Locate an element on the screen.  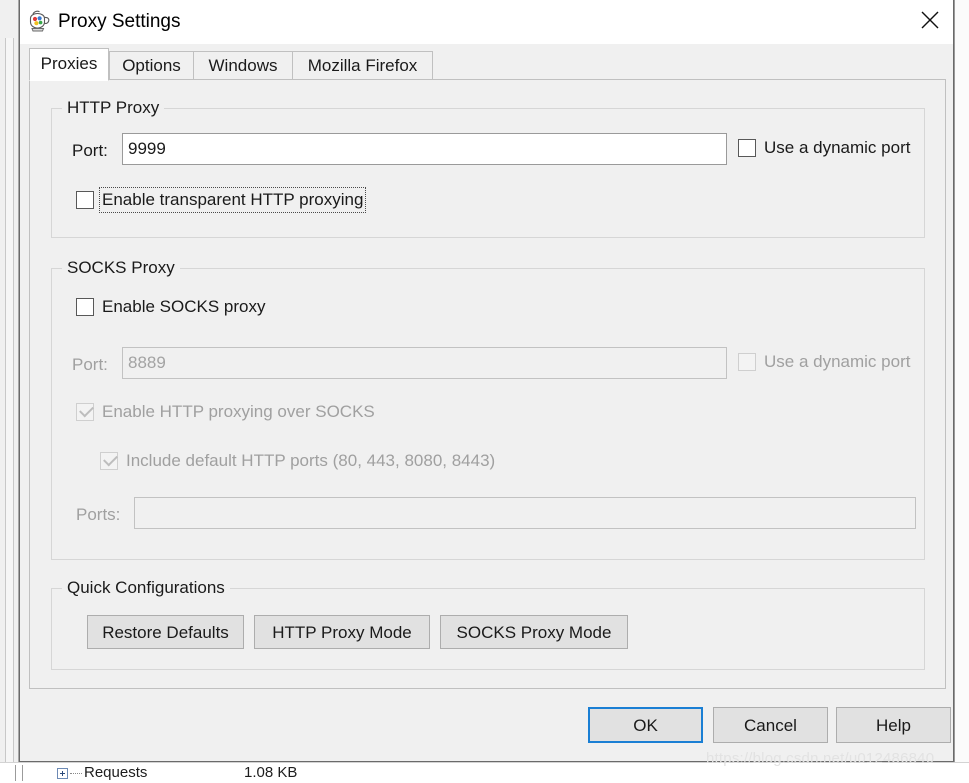
cancel-button: Cancel is located at coordinates (770, 725).